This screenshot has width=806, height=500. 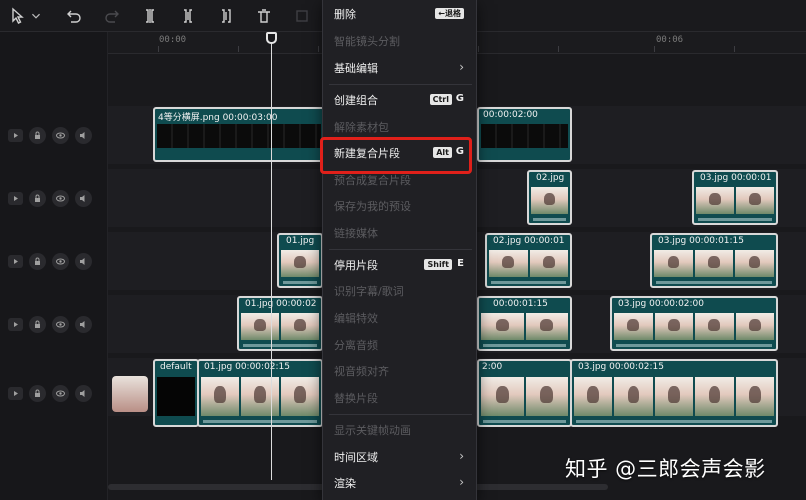 I want to click on clip: 03.jpg 00:00:02:00, so click(x=694, y=323).